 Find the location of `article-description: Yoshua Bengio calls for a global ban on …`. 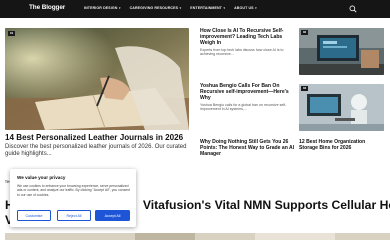

article-description: Yoshua Bengio calls for a global ban on … is located at coordinates (243, 107).